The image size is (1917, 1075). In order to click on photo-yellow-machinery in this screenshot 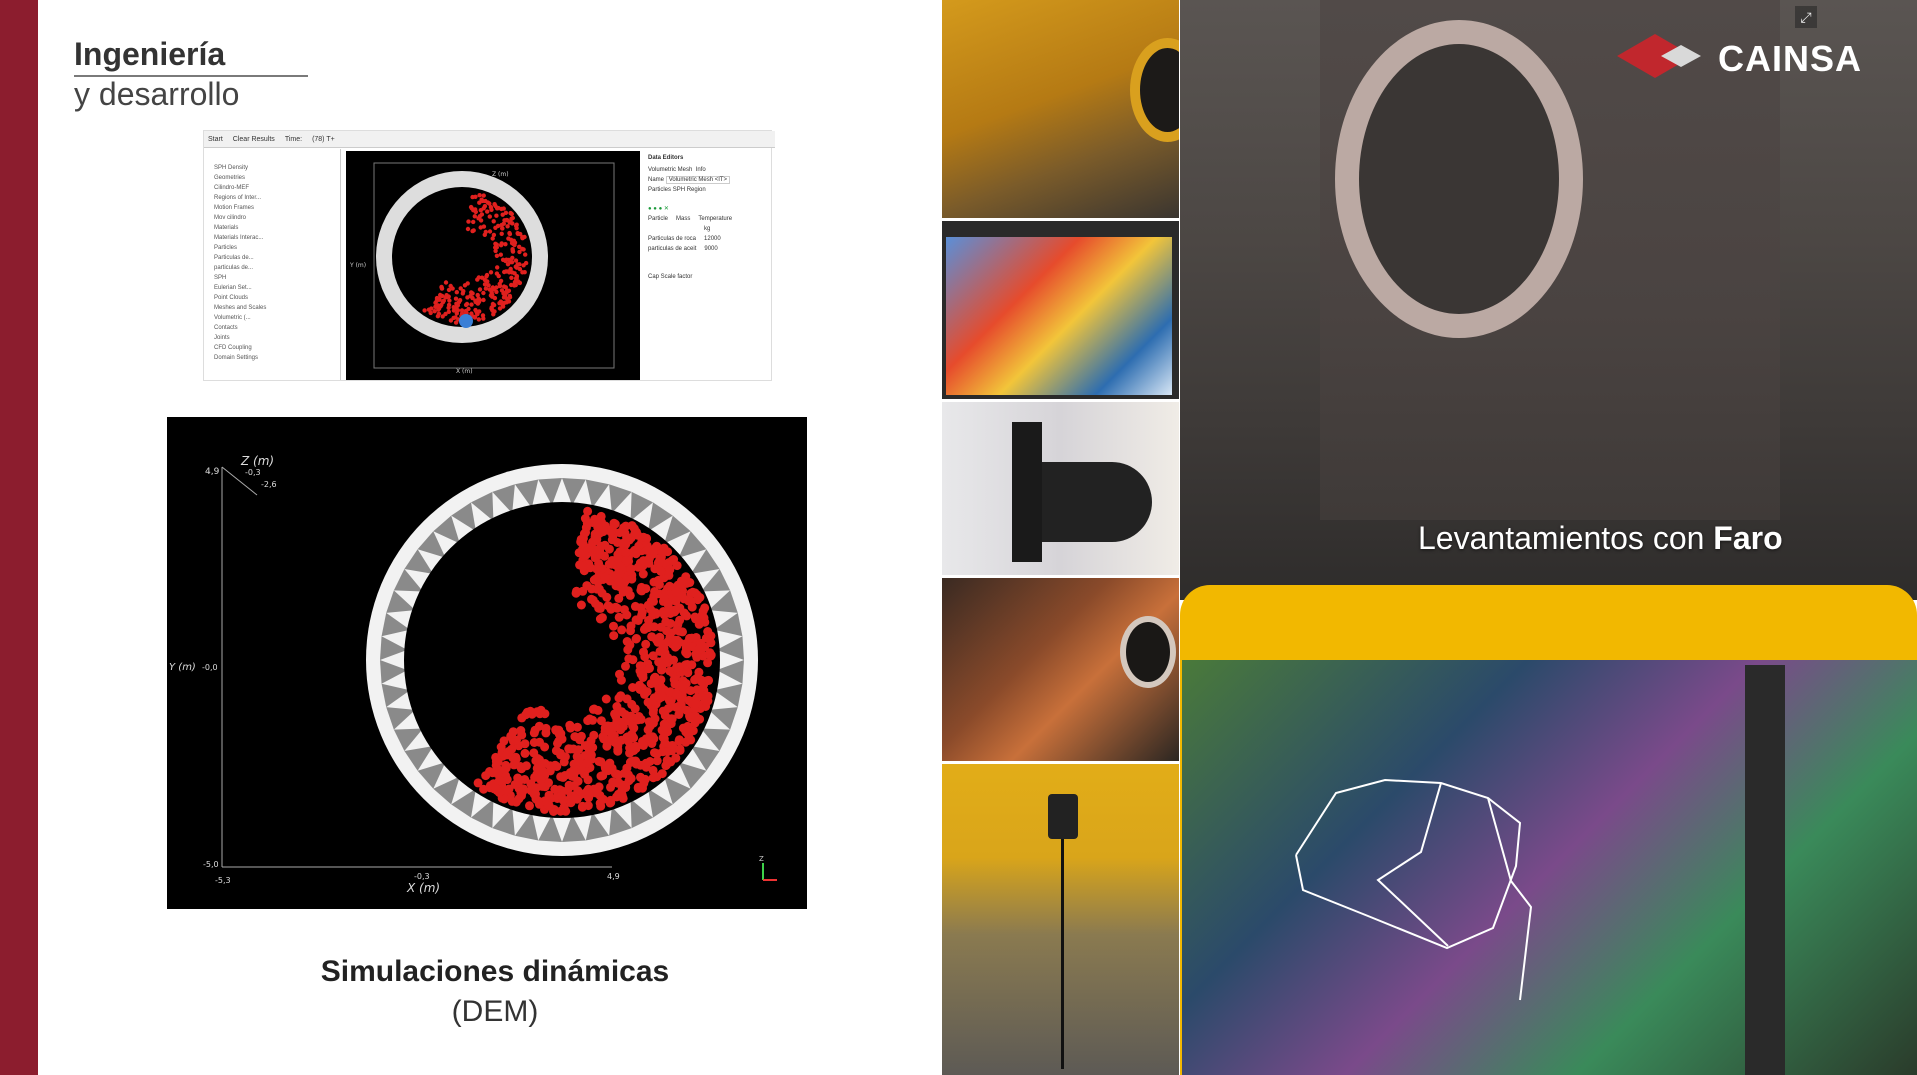, I will do `click(1060, 109)`.